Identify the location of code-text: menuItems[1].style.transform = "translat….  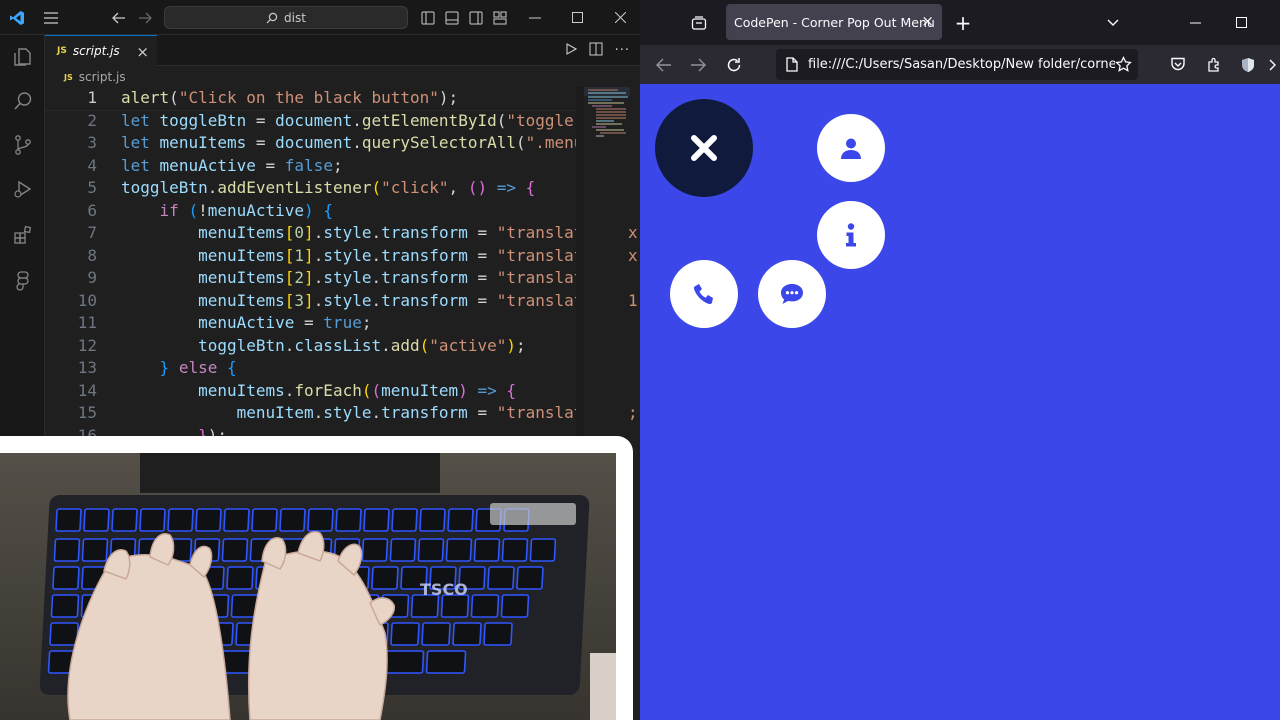
(389, 255).